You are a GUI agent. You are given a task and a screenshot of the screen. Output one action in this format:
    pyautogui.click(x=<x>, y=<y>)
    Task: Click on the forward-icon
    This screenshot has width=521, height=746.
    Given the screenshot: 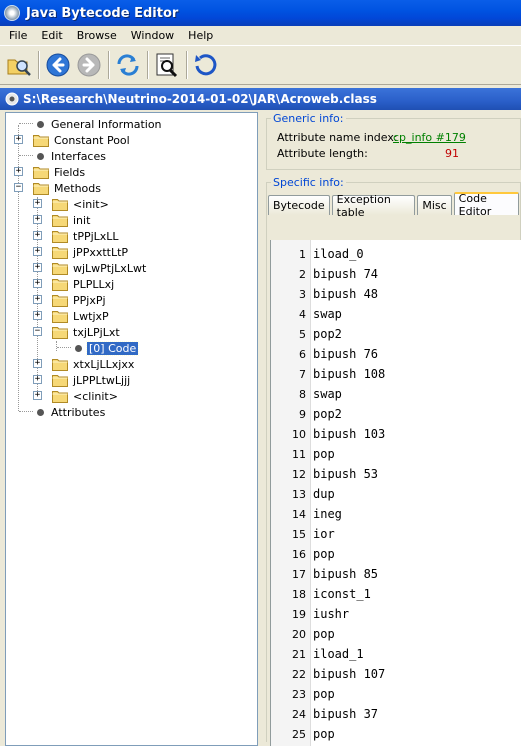 What is the action you would take?
    pyautogui.click(x=89, y=65)
    